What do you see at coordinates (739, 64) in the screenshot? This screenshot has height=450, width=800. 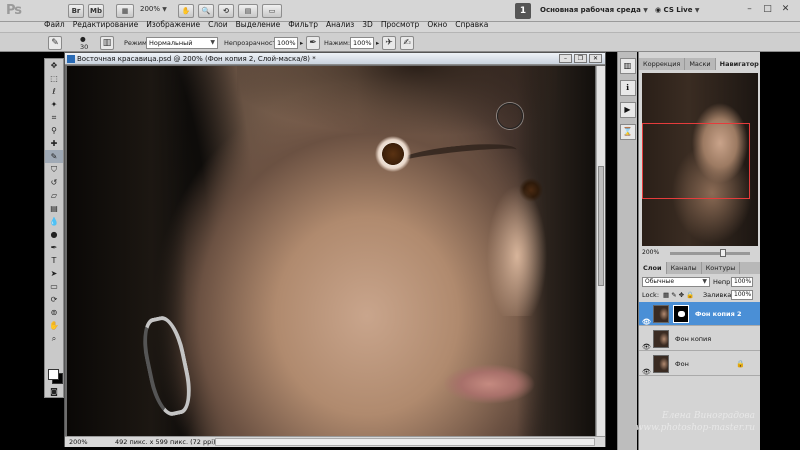 I see `tab-navigator: Навигатор` at bounding box center [739, 64].